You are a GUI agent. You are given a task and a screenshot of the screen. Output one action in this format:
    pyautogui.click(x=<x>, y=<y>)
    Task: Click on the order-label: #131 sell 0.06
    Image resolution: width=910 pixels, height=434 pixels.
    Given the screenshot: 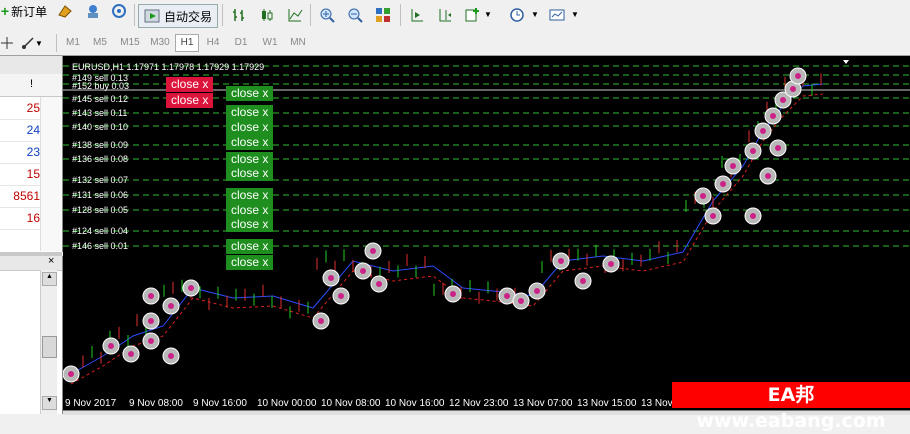 What is the action you would take?
    pyautogui.click(x=100, y=195)
    